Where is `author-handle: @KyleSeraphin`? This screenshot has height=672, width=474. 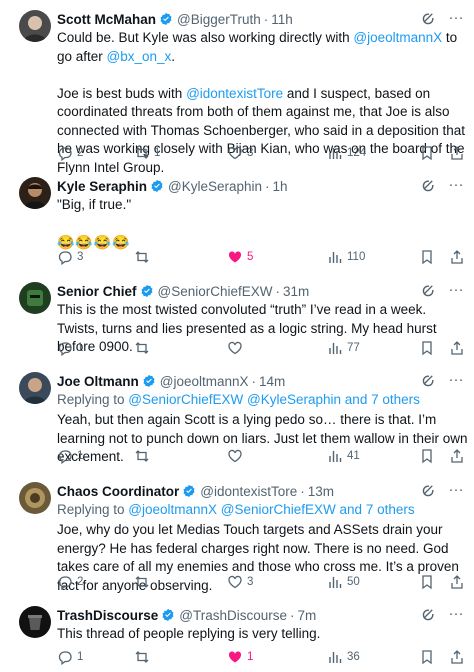 author-handle: @KyleSeraphin is located at coordinates (215, 186).